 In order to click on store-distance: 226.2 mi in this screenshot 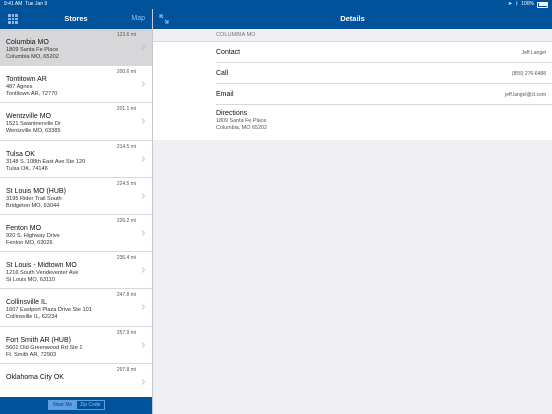, I will do `click(126, 220)`.